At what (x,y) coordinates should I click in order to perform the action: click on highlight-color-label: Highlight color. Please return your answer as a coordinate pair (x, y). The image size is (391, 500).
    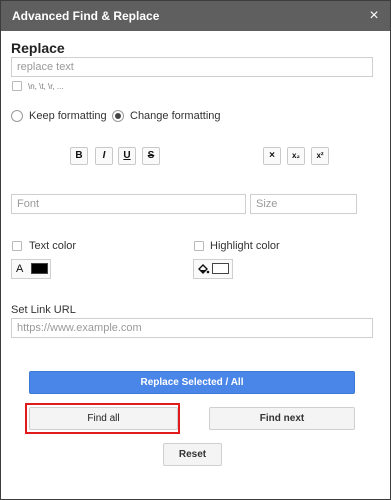
    Looking at the image, I should click on (245, 246).